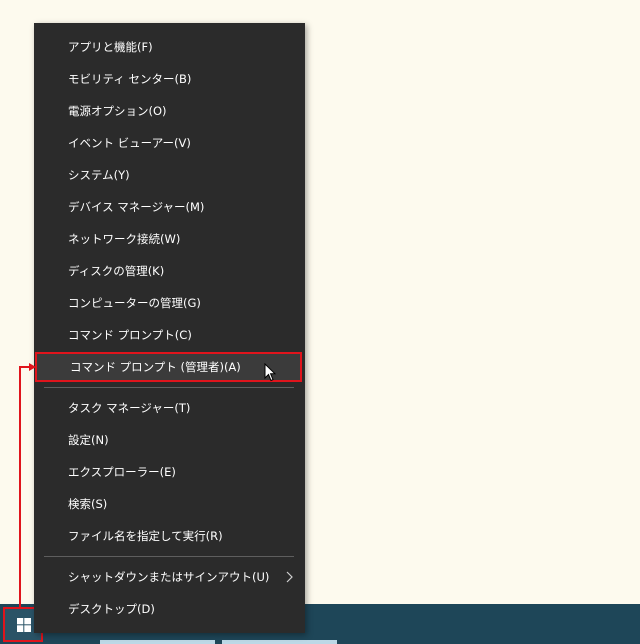  What do you see at coordinates (169, 175) in the screenshot?
I see `menu-item-system: システム(Y)` at bounding box center [169, 175].